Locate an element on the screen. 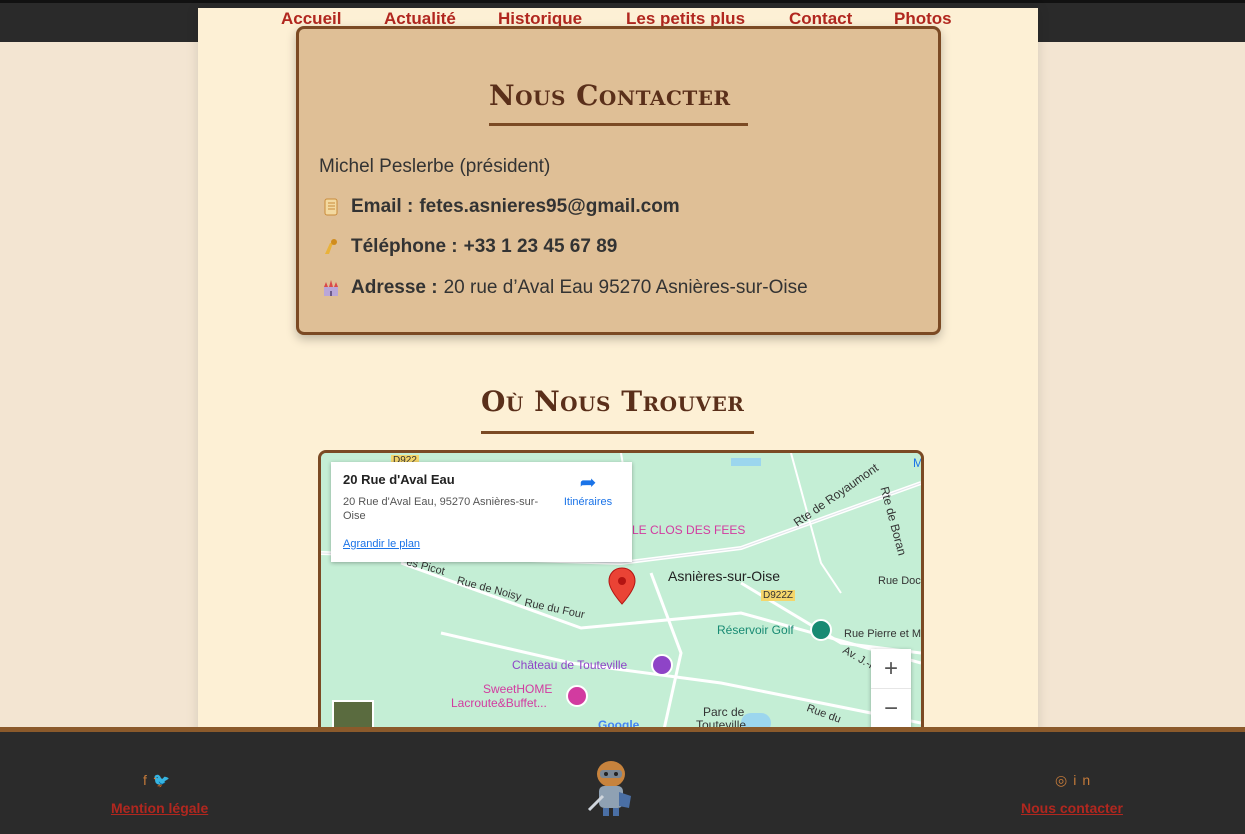  map-label-parc: Parc de is located at coordinates (724, 712).